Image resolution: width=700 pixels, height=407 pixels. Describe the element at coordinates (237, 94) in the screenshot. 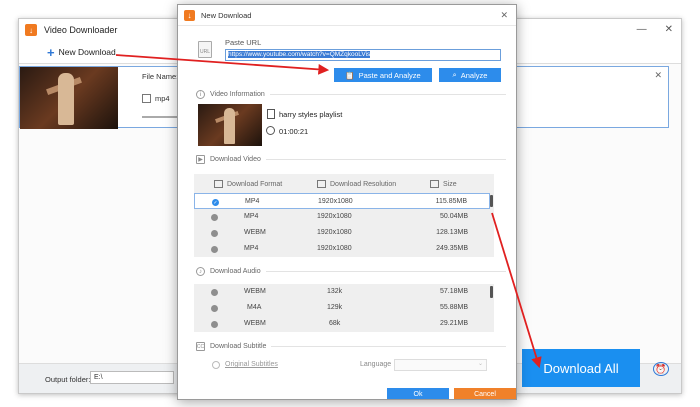

I see `video-info-label: Video Information` at that location.